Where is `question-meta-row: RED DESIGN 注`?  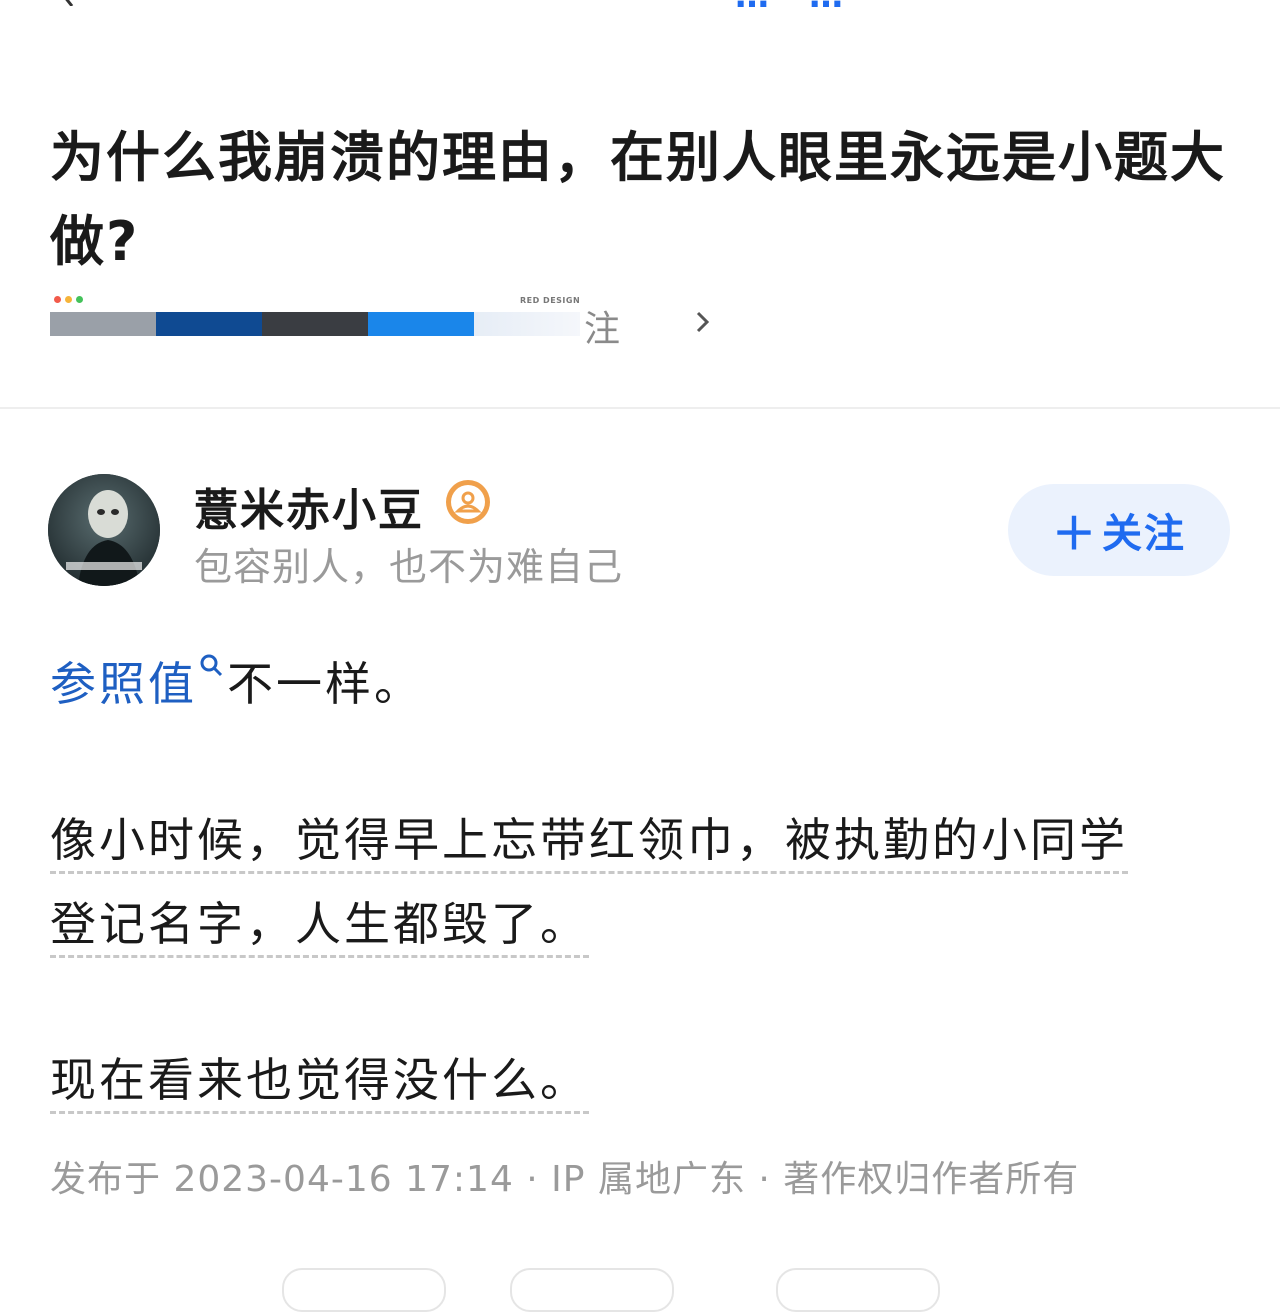
question-meta-row: RED DESIGN 注 is located at coordinates (380, 321).